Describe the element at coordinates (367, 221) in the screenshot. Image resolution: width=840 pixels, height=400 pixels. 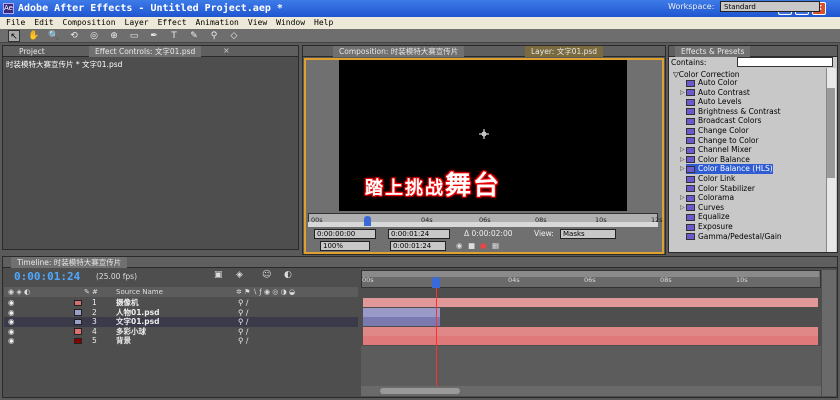
I see `comp-playhead-handle` at that location.